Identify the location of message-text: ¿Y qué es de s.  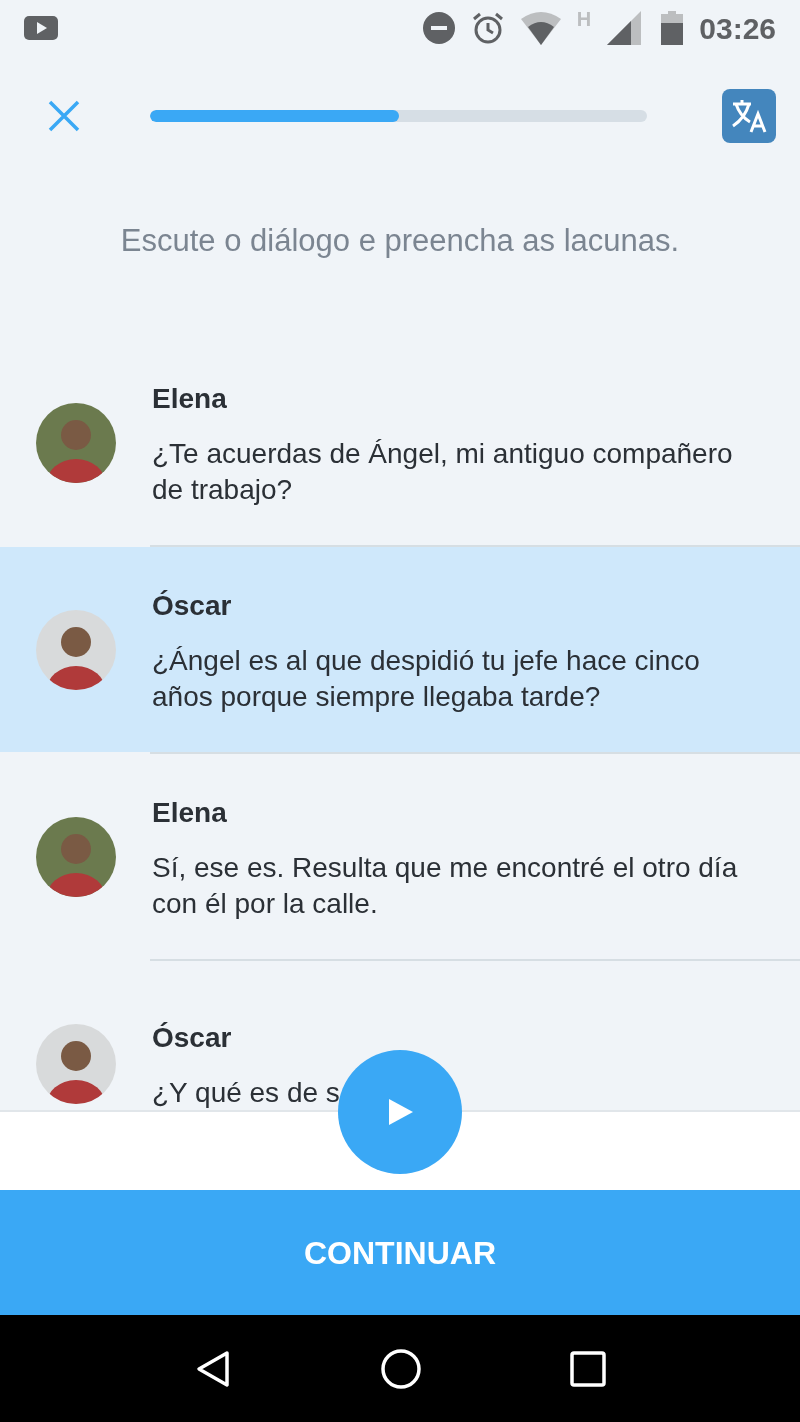
(246, 1092).